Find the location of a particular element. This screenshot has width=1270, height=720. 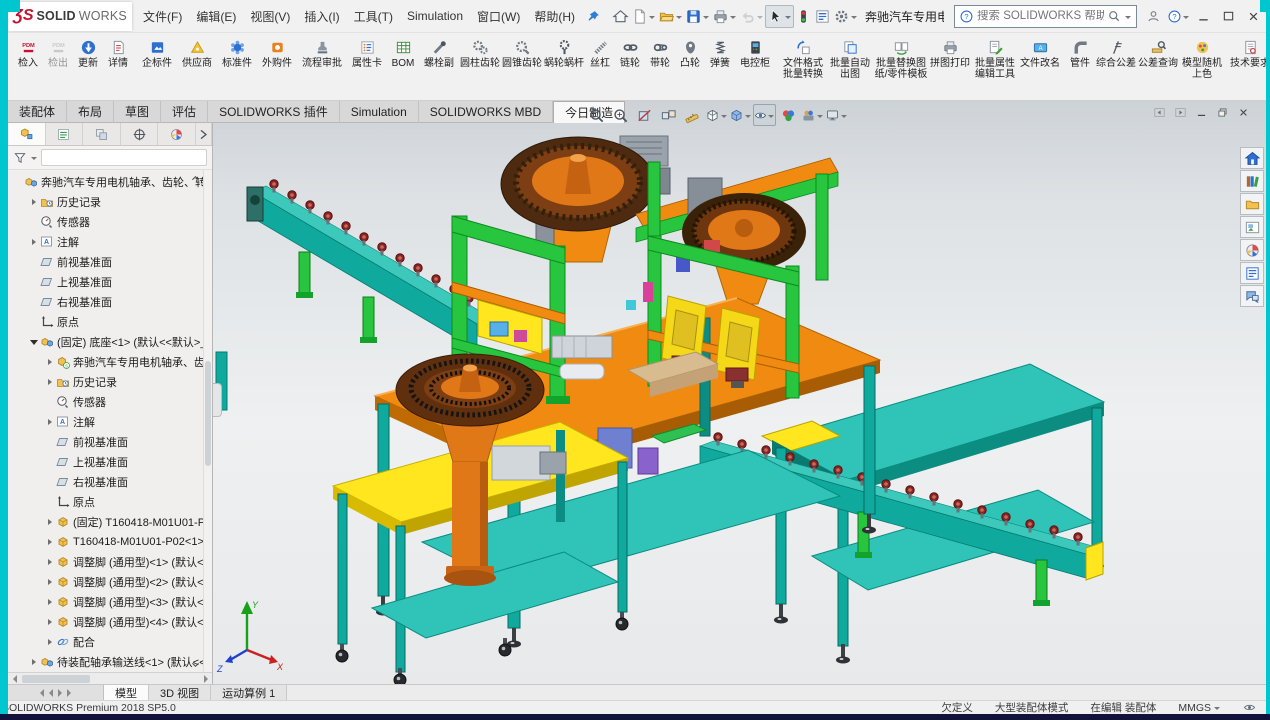

section-tool-button is located at coordinates (644, 115).